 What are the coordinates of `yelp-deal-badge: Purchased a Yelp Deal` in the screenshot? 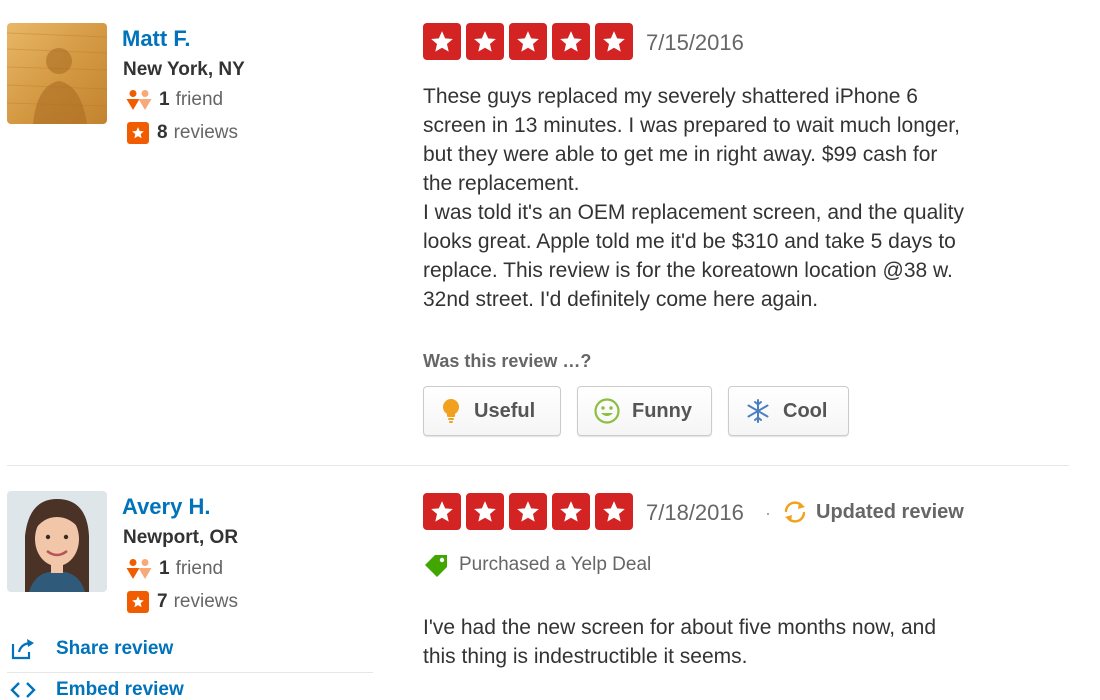 It's located at (537, 565).